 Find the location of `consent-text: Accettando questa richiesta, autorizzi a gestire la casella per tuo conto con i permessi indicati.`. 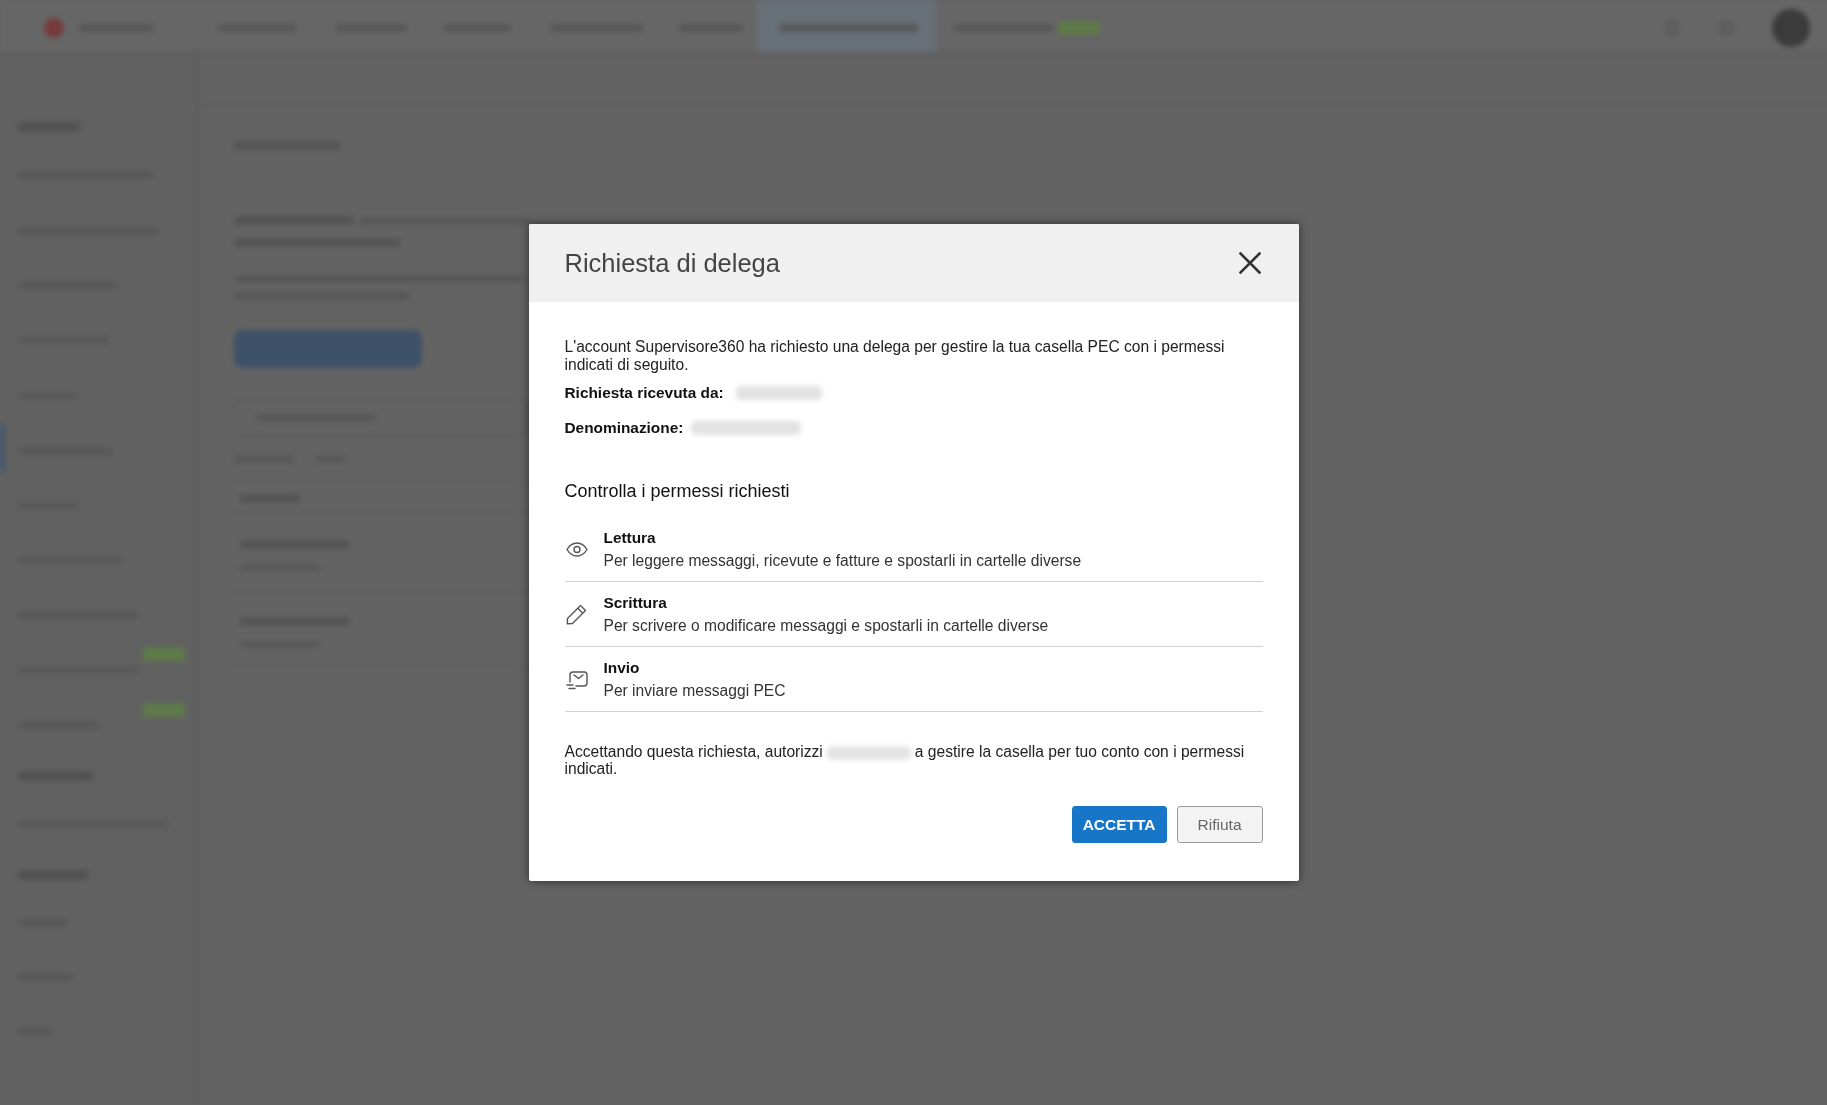

consent-text: Accettando questa richiesta, autorizzi a gestire la casella per tuo conto con i permessi indicati. is located at coordinates (905, 760).